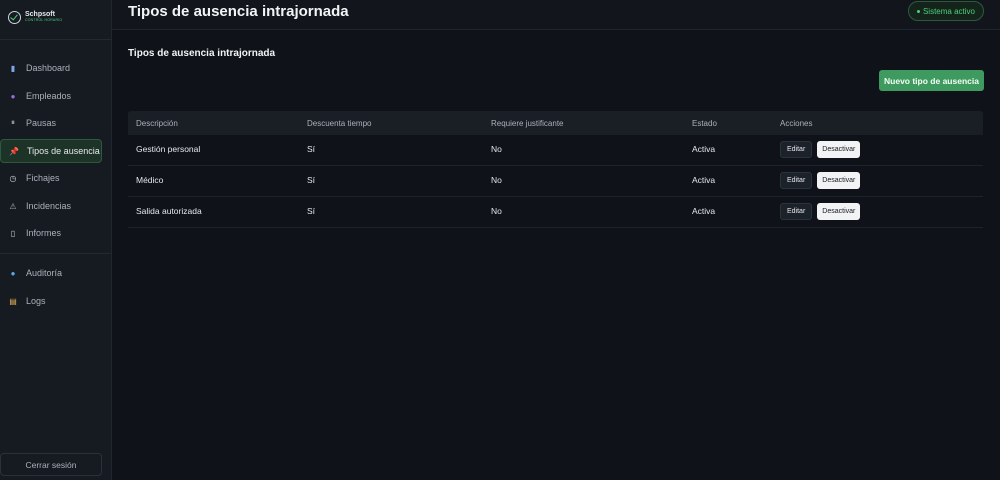 The width and height of the screenshot is (1000, 480). I want to click on sidebar-item-label: Dashboard, so click(48, 68).